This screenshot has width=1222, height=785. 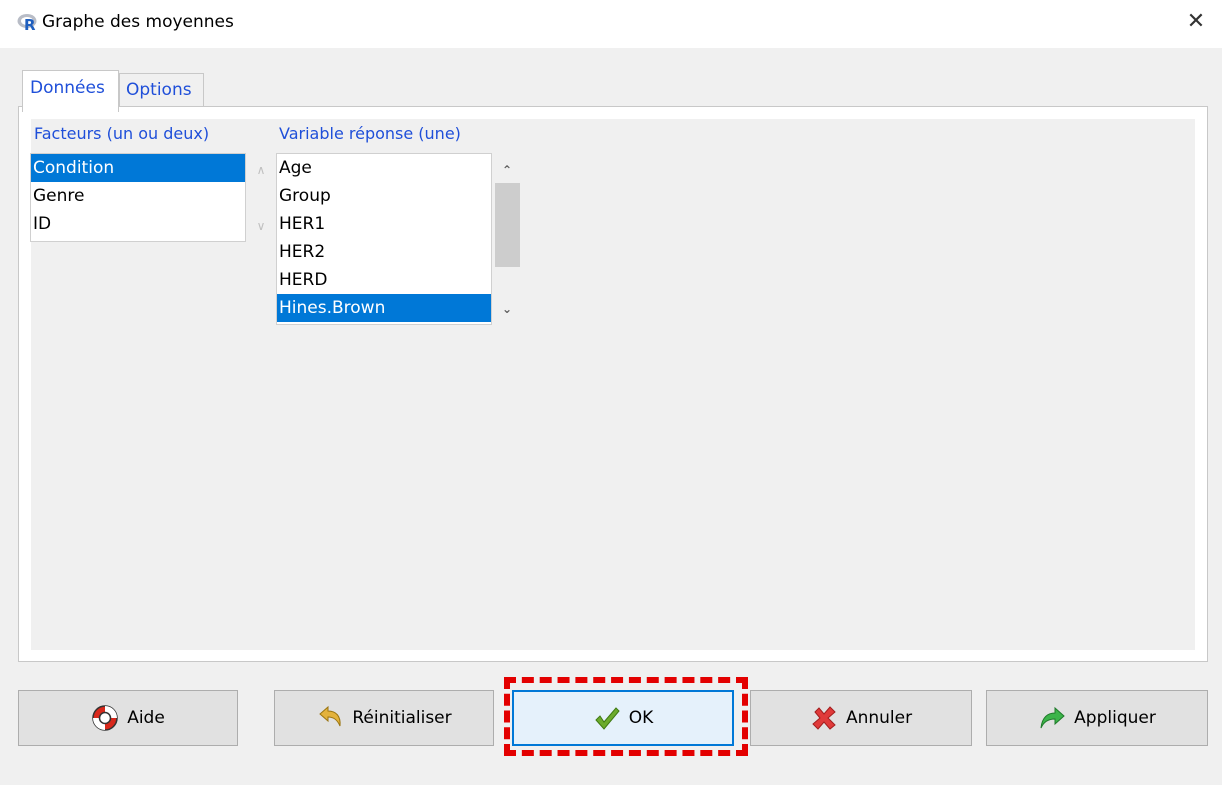 What do you see at coordinates (507, 309) in the screenshot?
I see `response-scroll-down-icon: ⌄` at bounding box center [507, 309].